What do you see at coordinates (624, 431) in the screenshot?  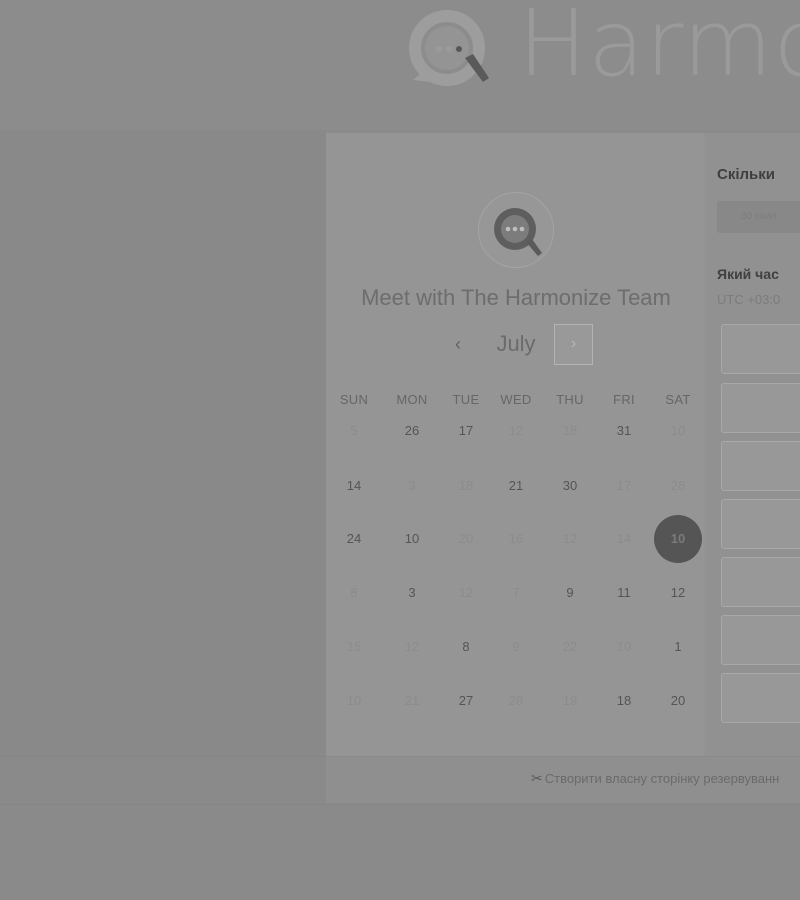 I see `calendar-day: 31` at bounding box center [624, 431].